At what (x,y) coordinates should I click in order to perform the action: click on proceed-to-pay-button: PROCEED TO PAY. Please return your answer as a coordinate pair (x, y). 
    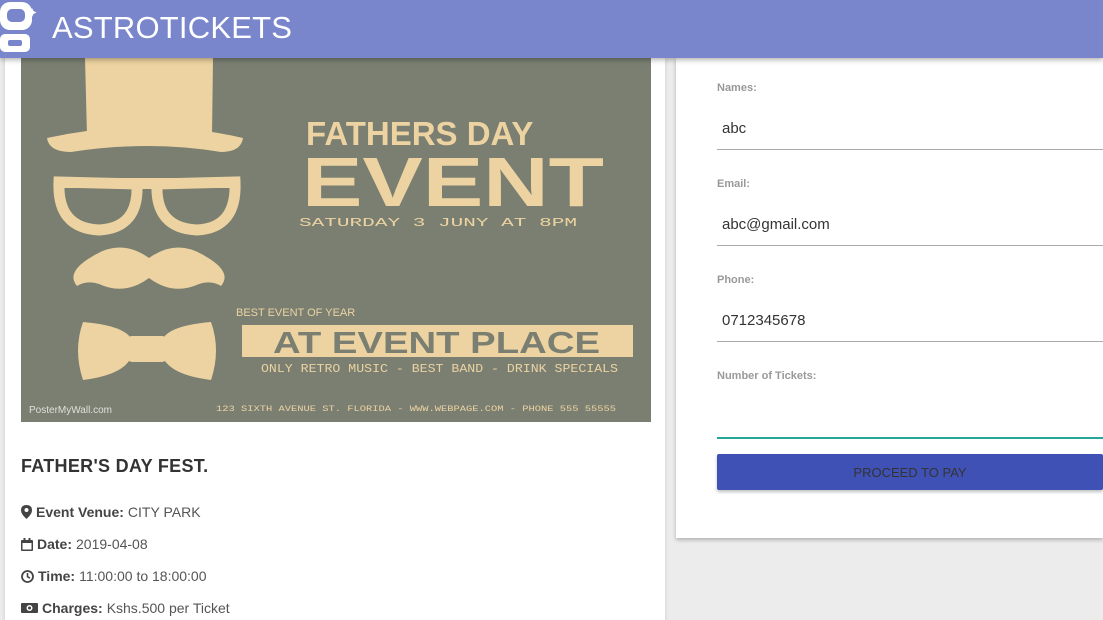
    Looking at the image, I should click on (910, 472).